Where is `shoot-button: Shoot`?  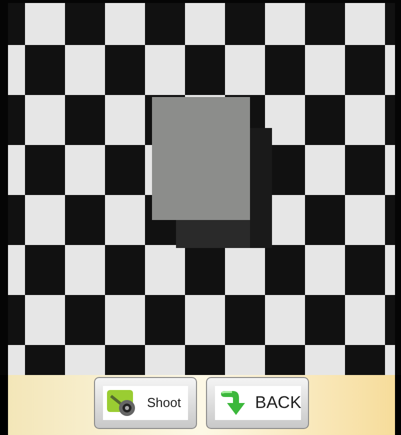 shoot-button: Shoot is located at coordinates (145, 403).